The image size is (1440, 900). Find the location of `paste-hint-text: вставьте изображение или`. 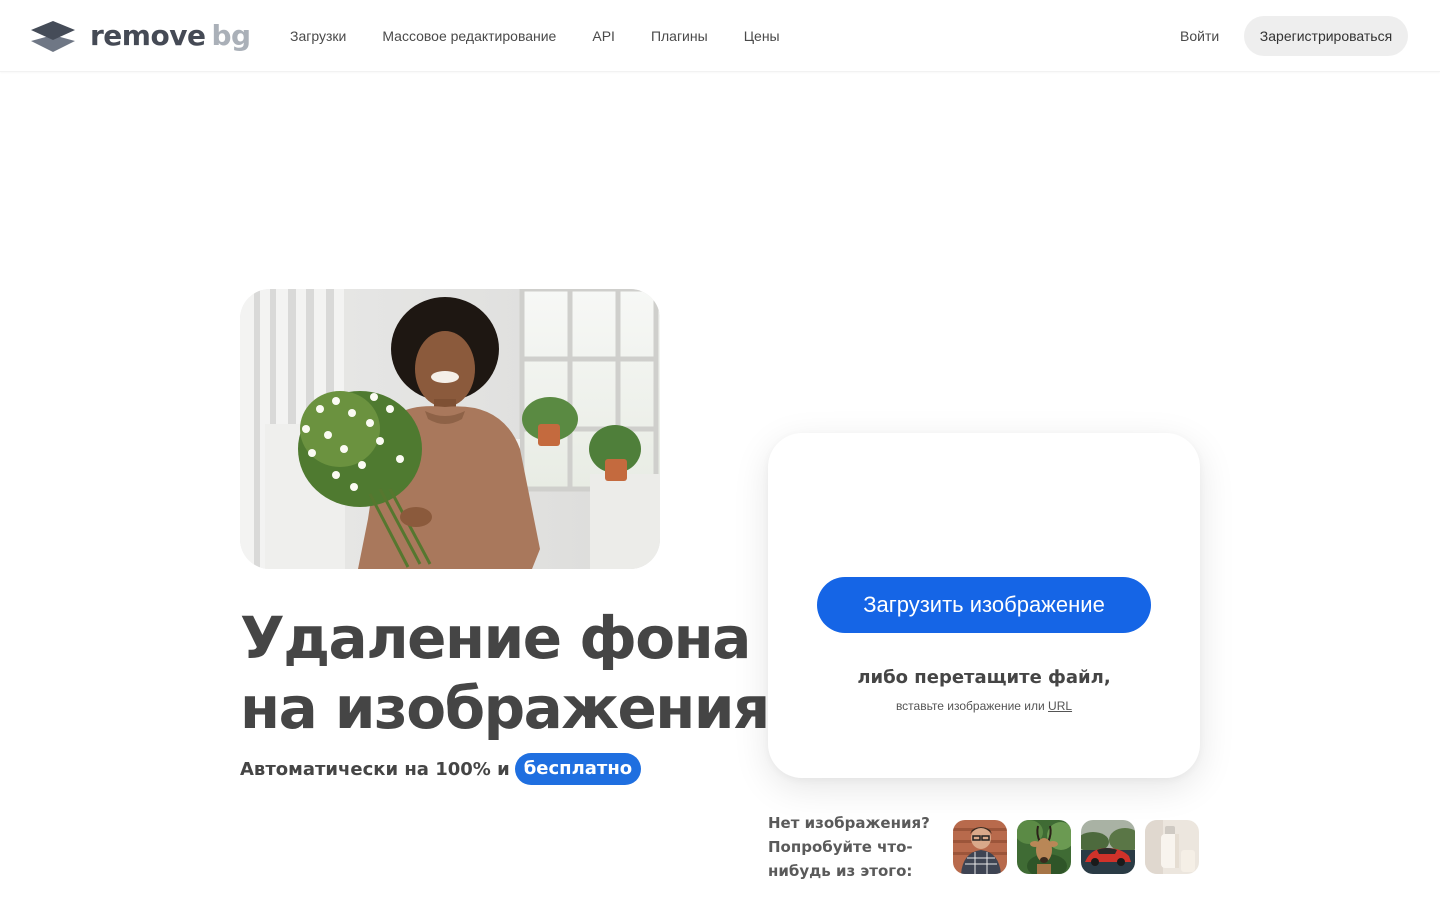

paste-hint-text: вставьте изображение или is located at coordinates (970, 706).